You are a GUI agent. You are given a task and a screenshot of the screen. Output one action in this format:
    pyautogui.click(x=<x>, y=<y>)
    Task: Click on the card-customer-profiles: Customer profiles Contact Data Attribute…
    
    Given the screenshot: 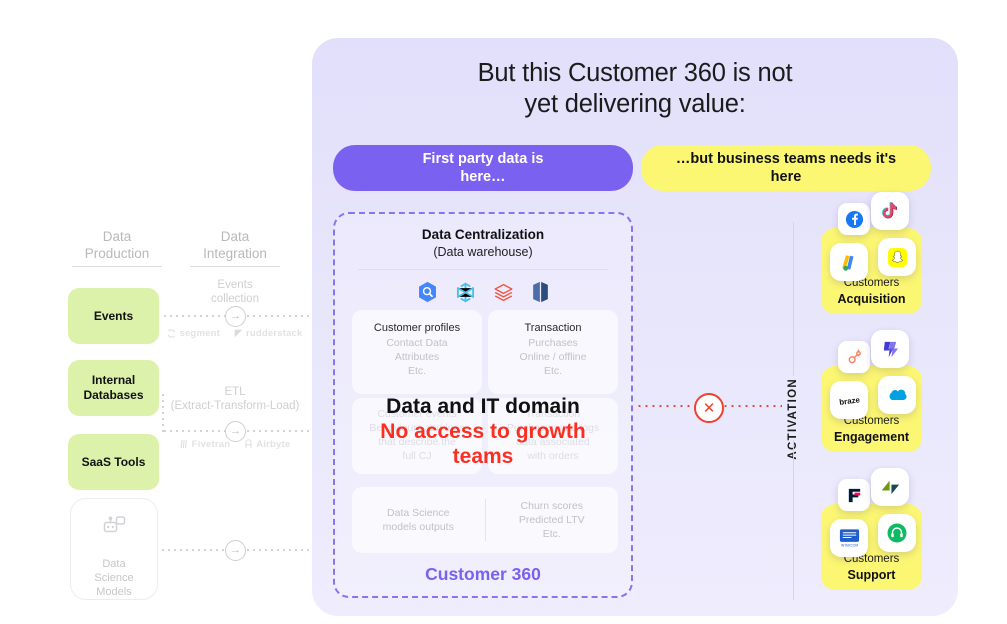 What is the action you would take?
    pyautogui.click(x=417, y=352)
    